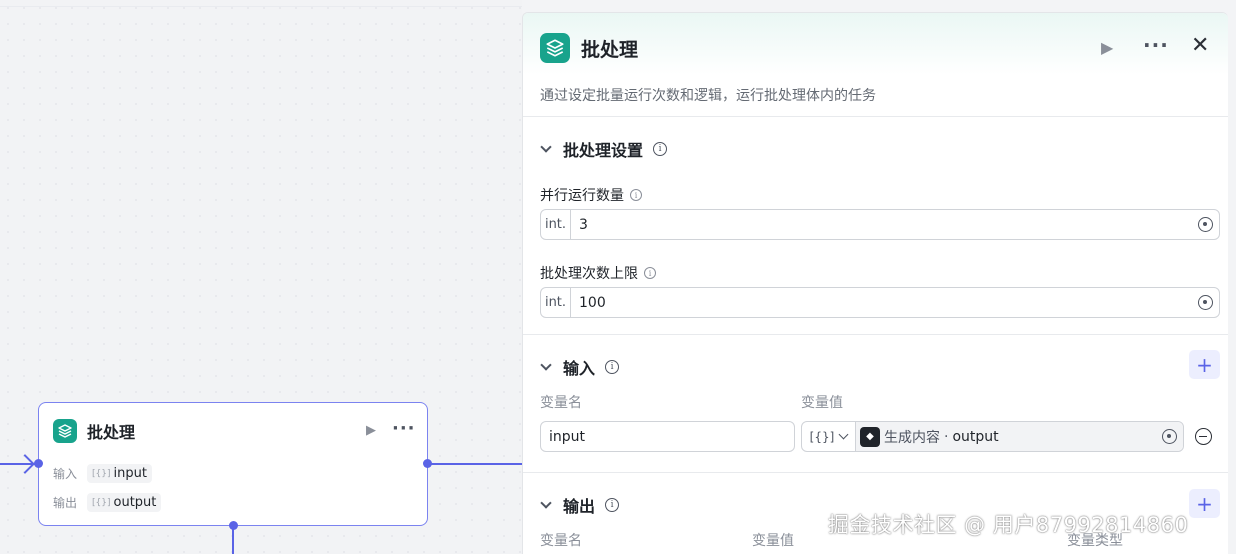 The height and width of the screenshot is (554, 1236). Describe the element at coordinates (1156, 45) in the screenshot. I see `more-icon: ···` at that location.